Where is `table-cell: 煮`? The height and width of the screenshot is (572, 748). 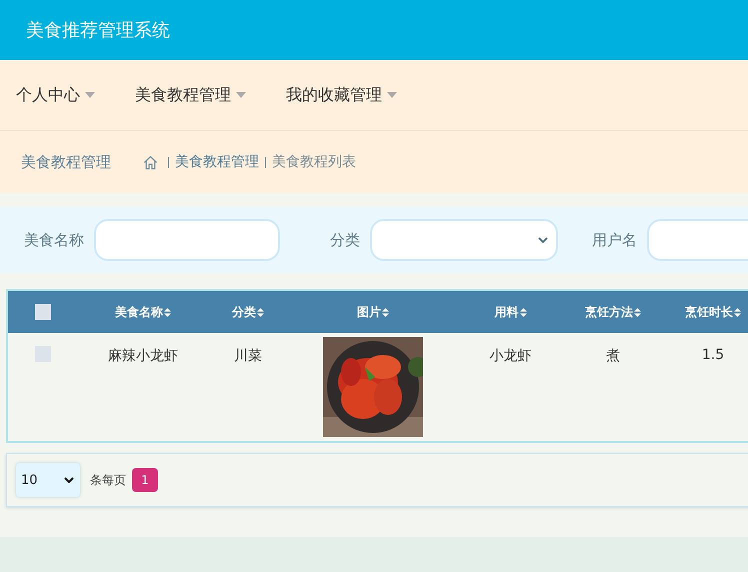
table-cell: 煮 is located at coordinates (613, 356).